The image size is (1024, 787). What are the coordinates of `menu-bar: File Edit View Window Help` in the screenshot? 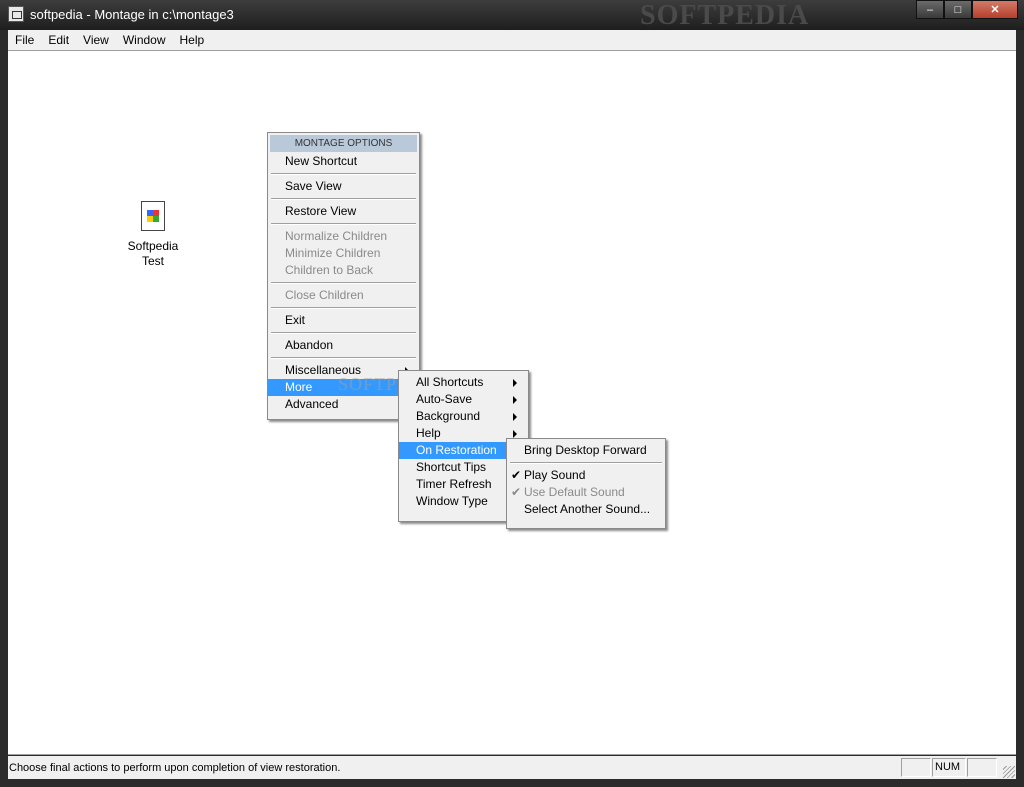 It's located at (512, 40).